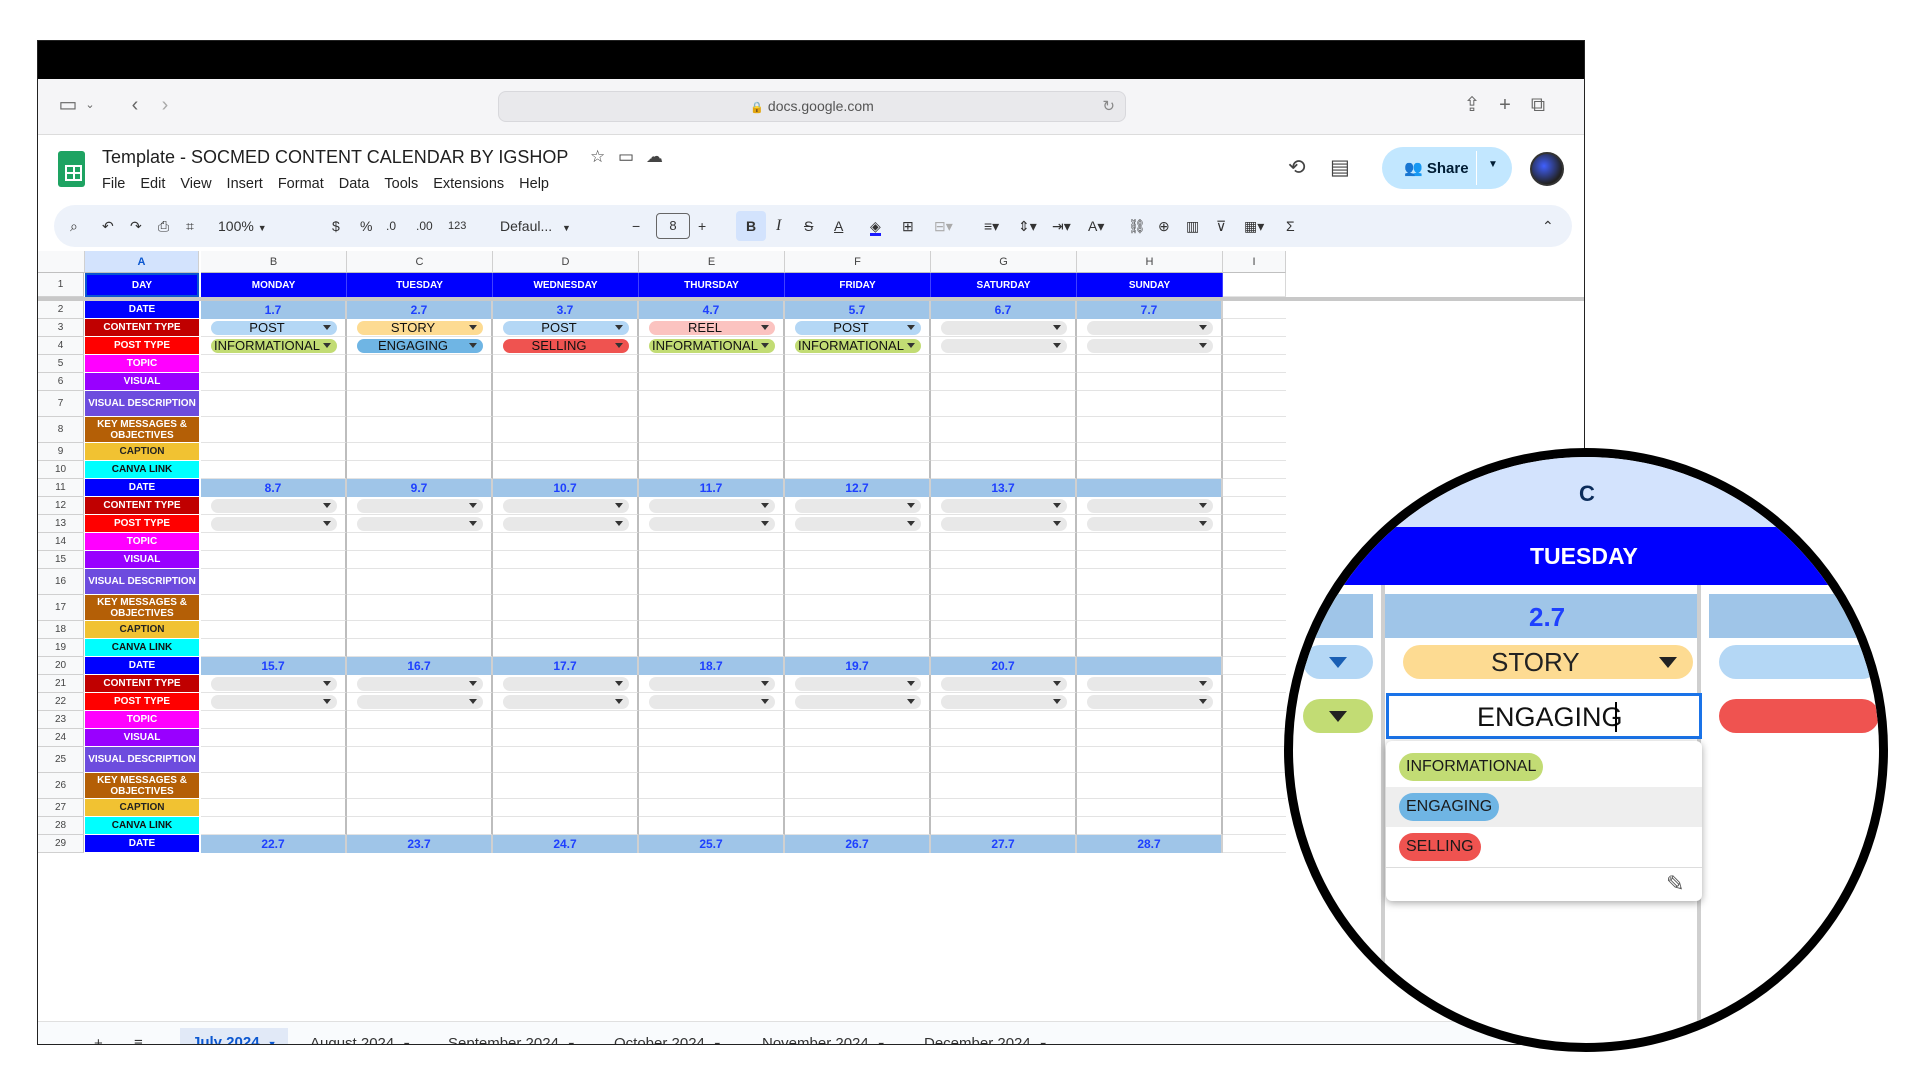  Describe the element at coordinates (1150, 844) in the screenshot. I see `date-cell: 28.7` at that location.